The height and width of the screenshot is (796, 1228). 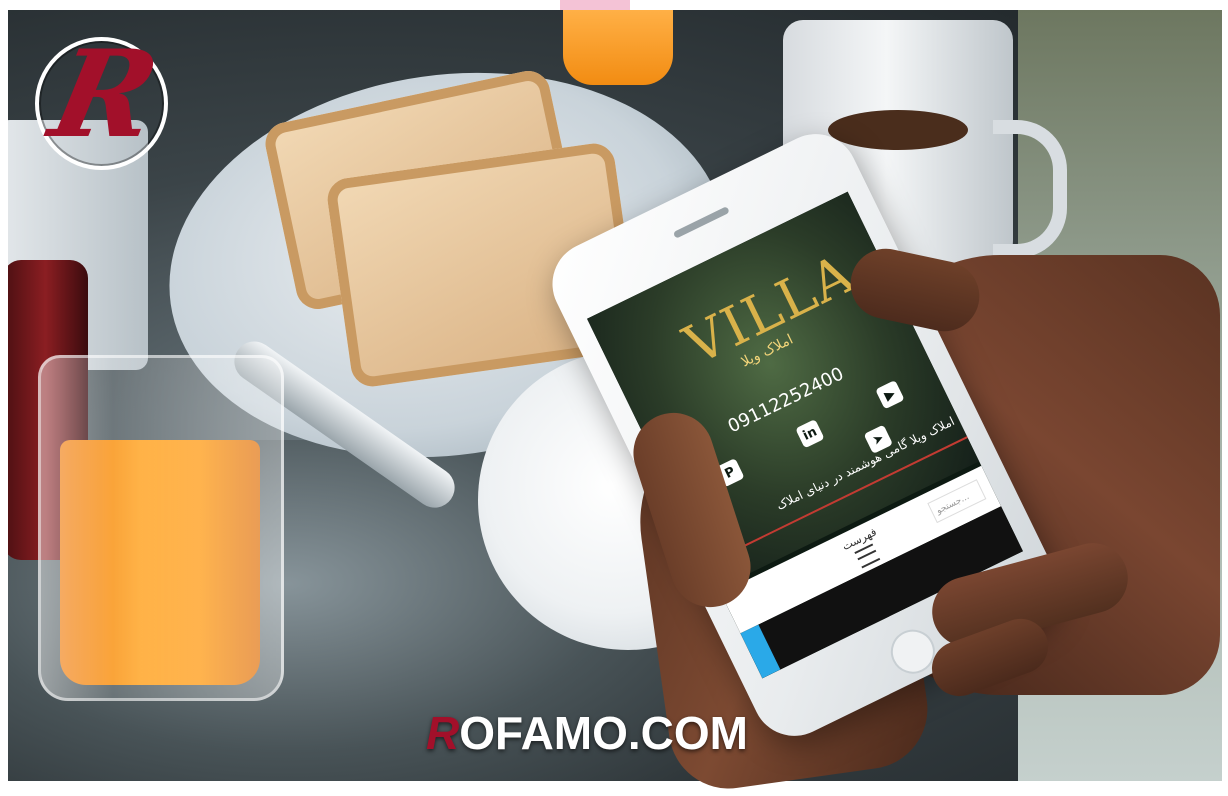 I want to click on phone-speaker, so click(x=701, y=222).